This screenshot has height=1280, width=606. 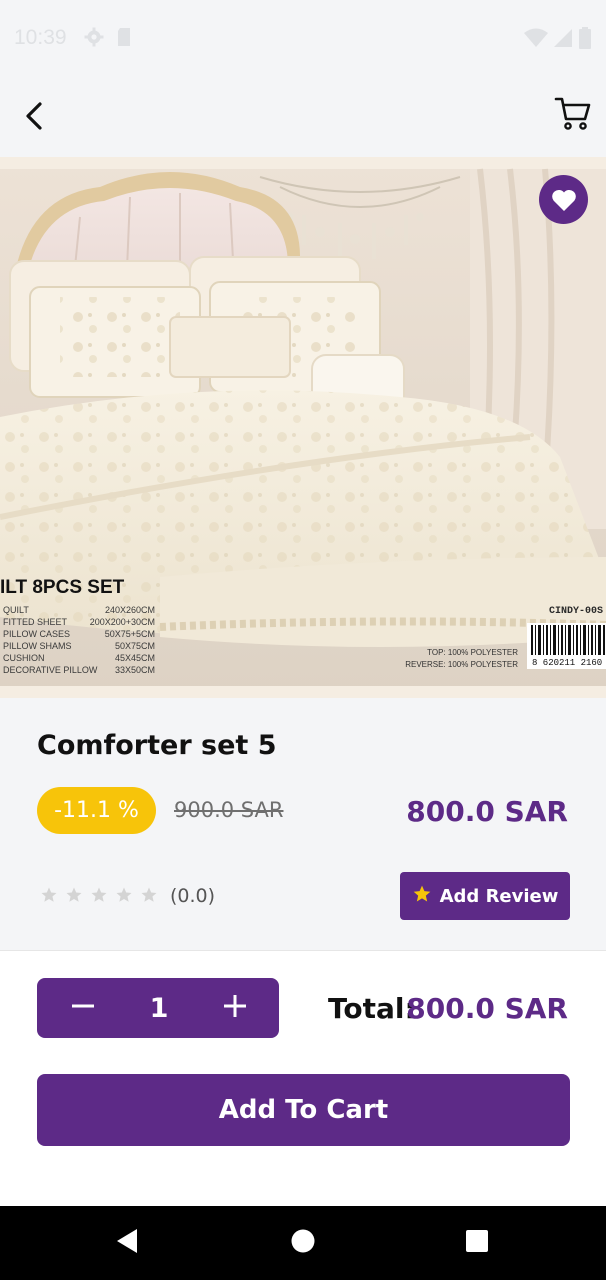 I want to click on barcode-bars, so click(x=568, y=640).